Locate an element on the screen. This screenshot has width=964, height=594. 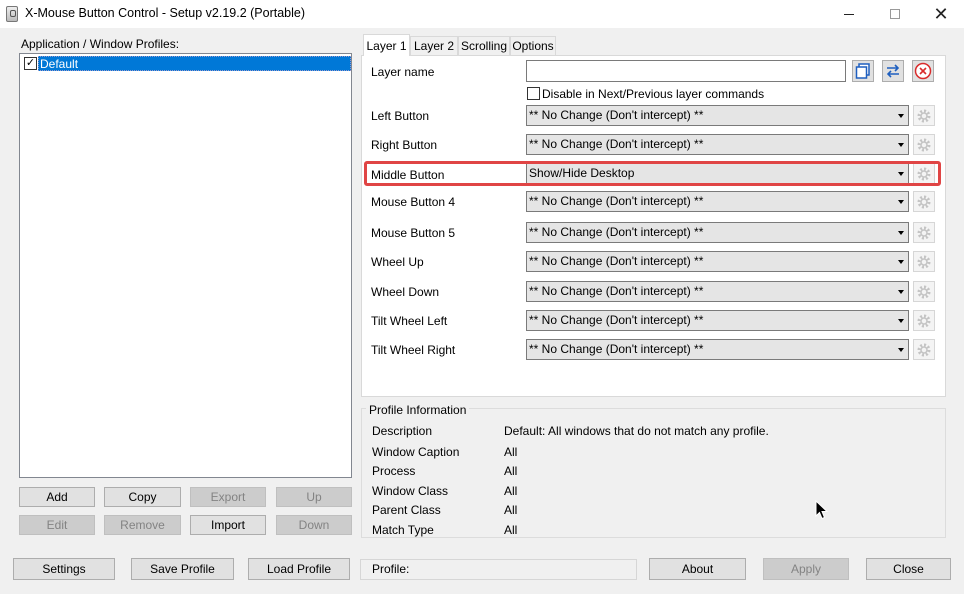
maximize-icon is located at coordinates (895, 14).